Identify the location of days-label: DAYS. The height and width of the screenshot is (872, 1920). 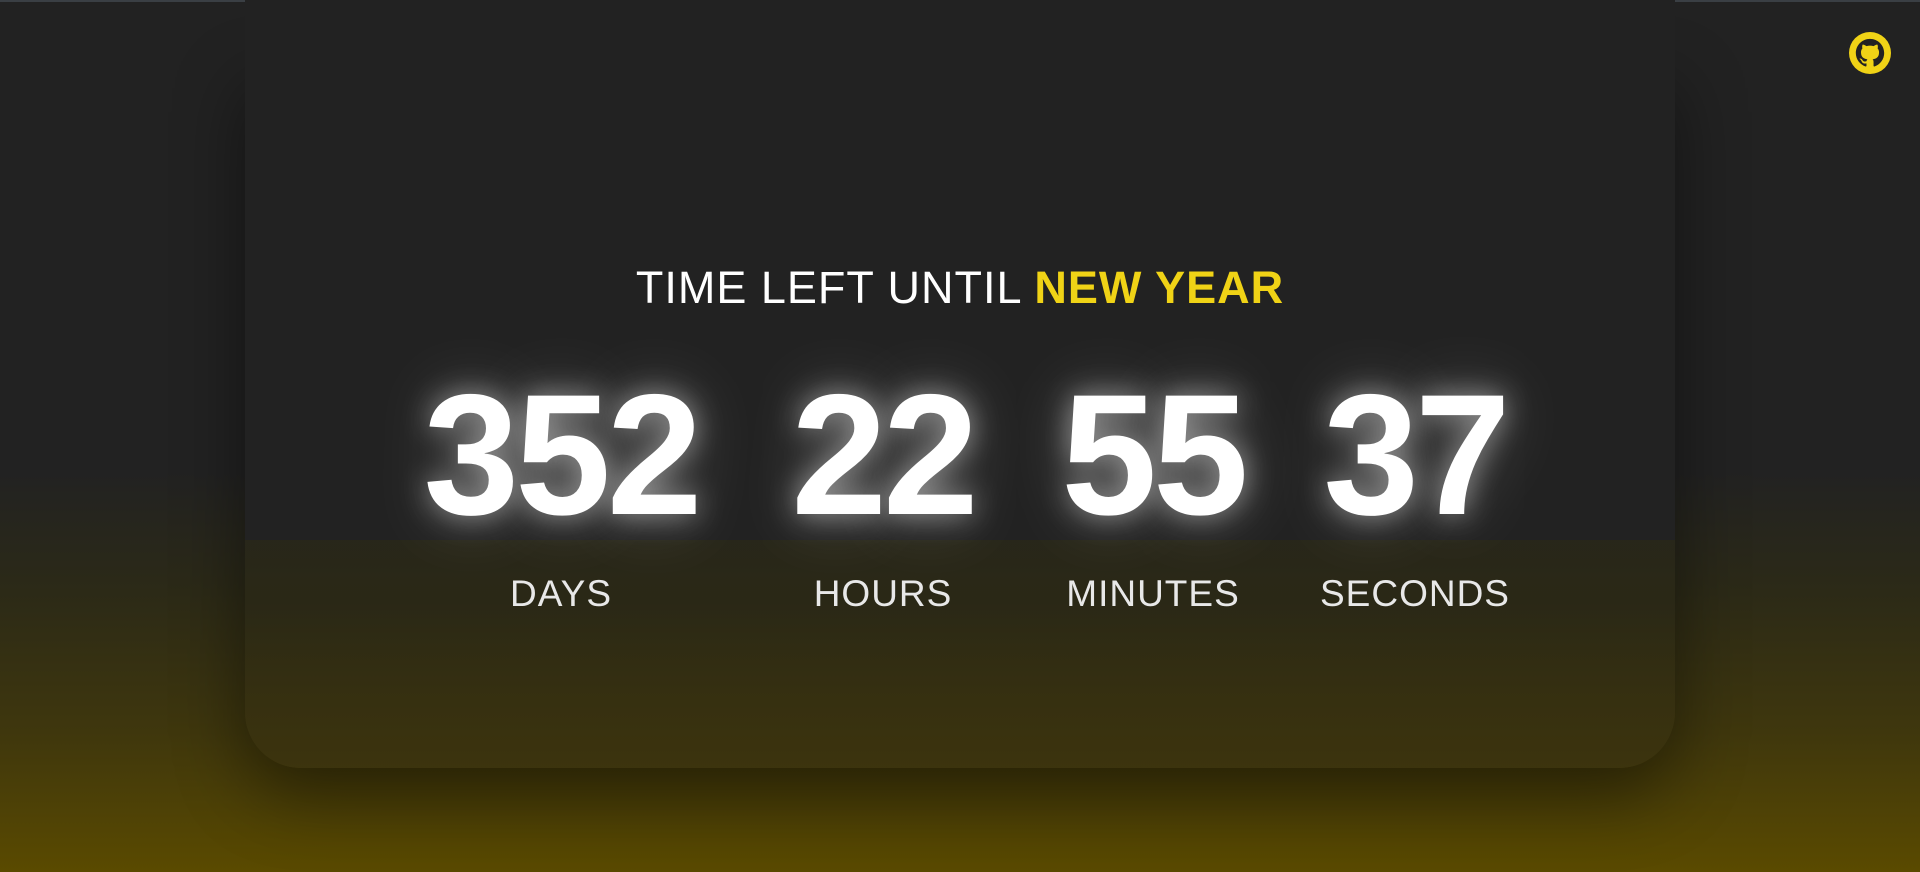
(560, 593).